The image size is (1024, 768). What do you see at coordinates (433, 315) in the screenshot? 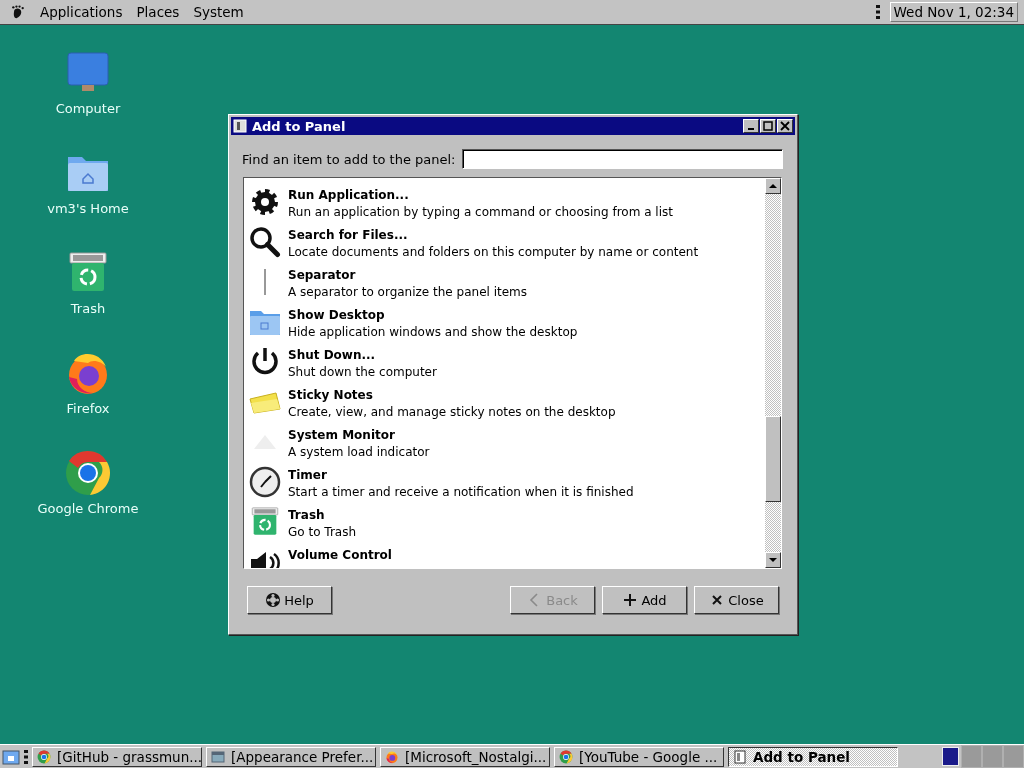
I see `item-title: Show Desktop` at bounding box center [433, 315].